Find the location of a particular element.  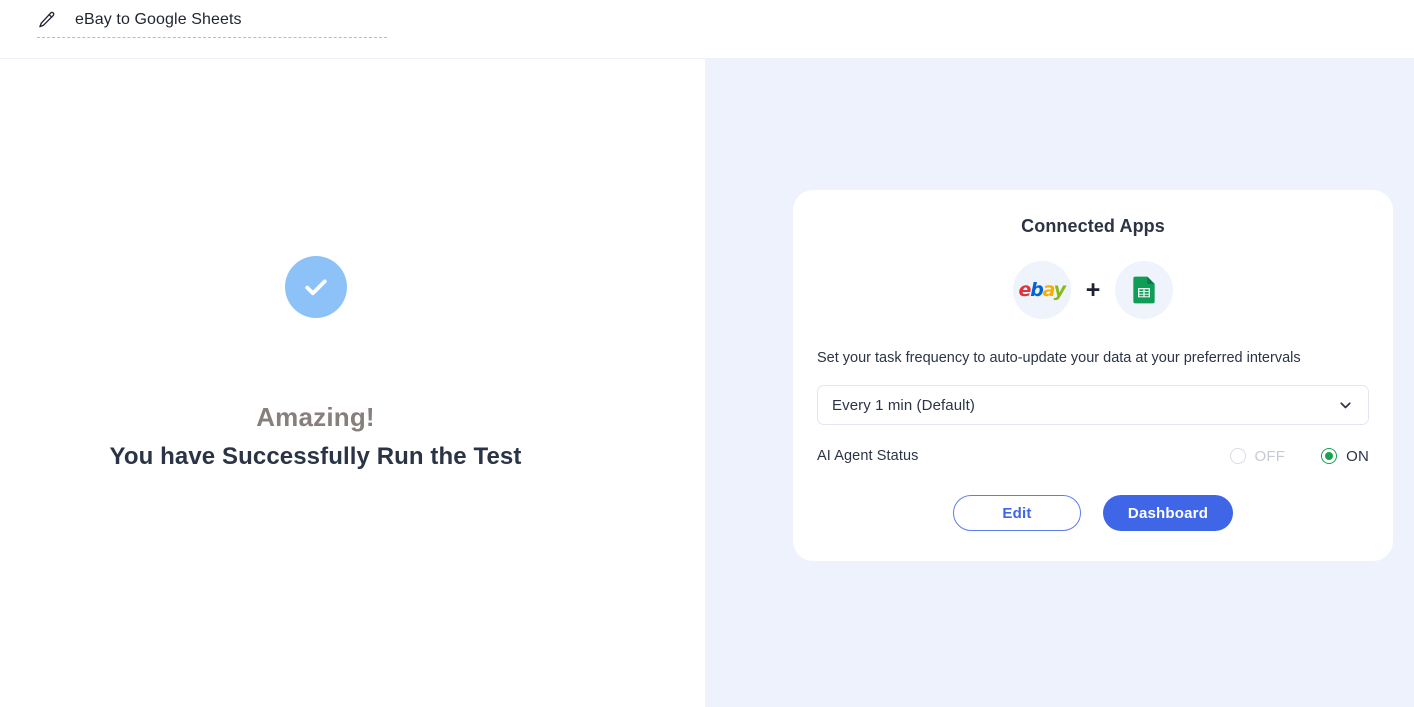

ebay-icon: ebay is located at coordinates (1042, 289).